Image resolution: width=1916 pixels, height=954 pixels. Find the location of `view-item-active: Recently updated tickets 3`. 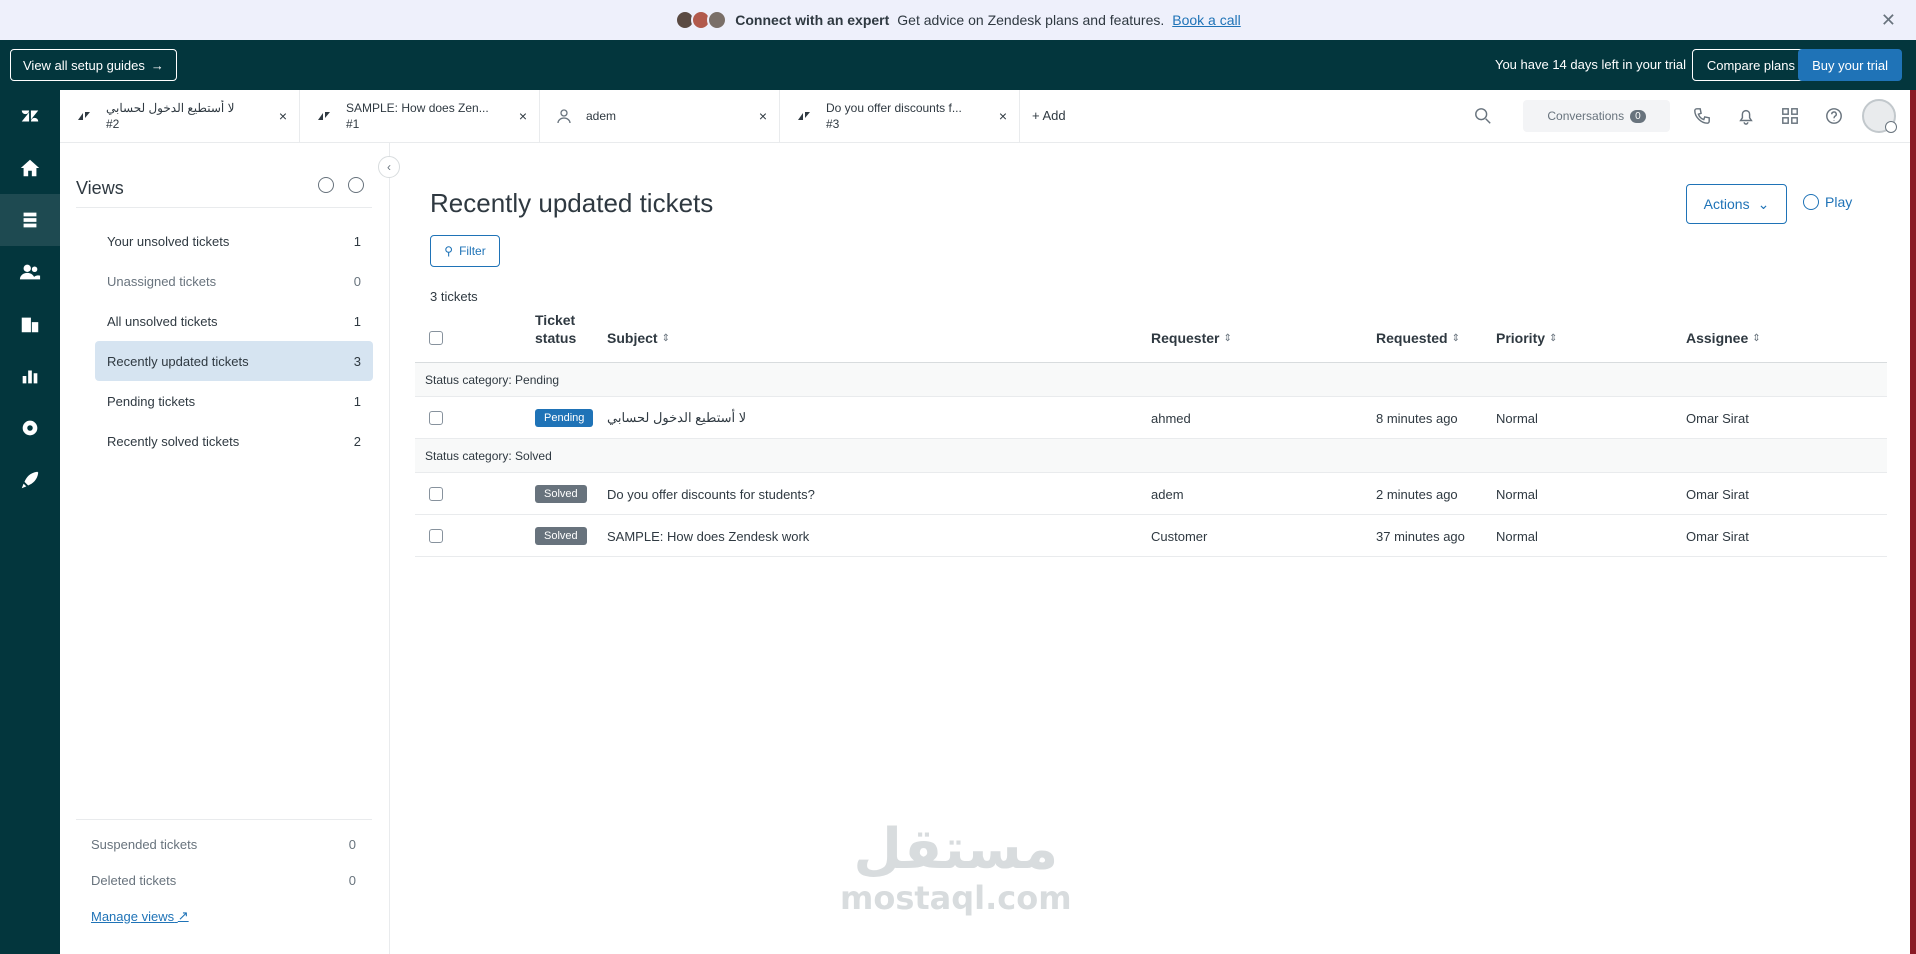

view-item-active: Recently updated tickets 3 is located at coordinates (234, 361).